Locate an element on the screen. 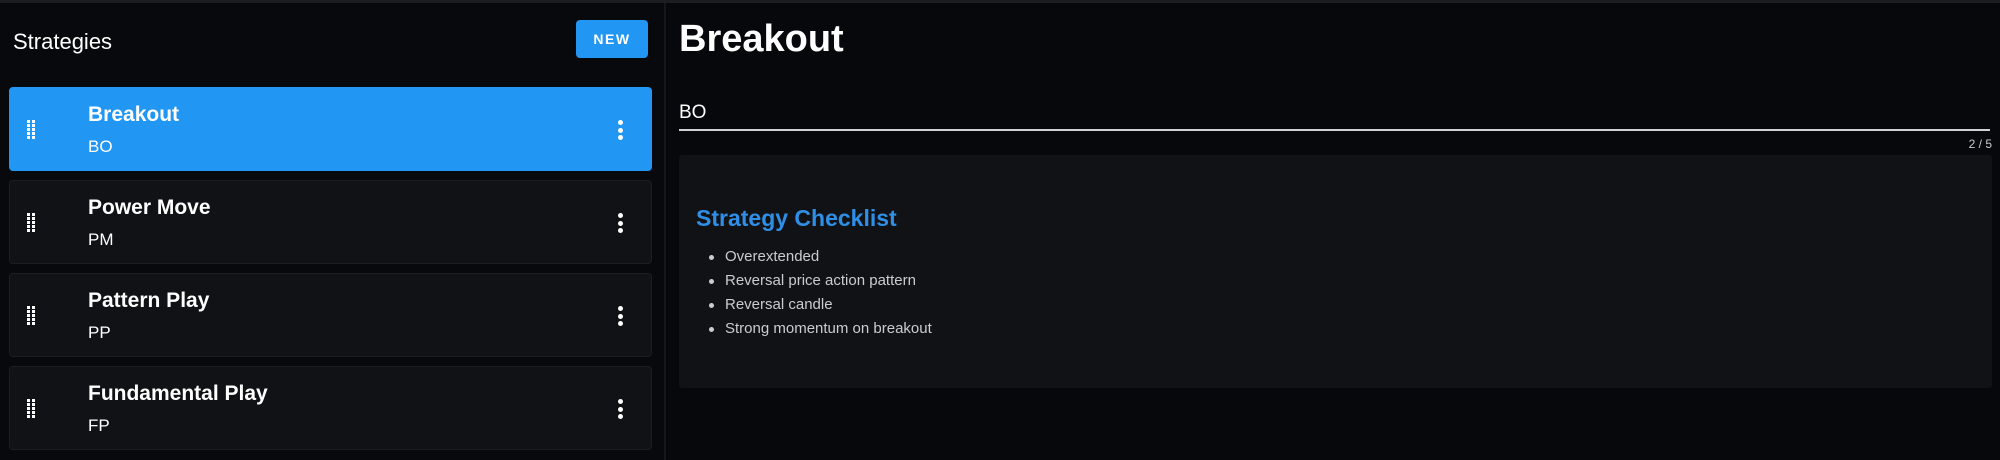 This screenshot has height=460, width=2000. strategy-name: Pattern Play is located at coordinates (149, 300).